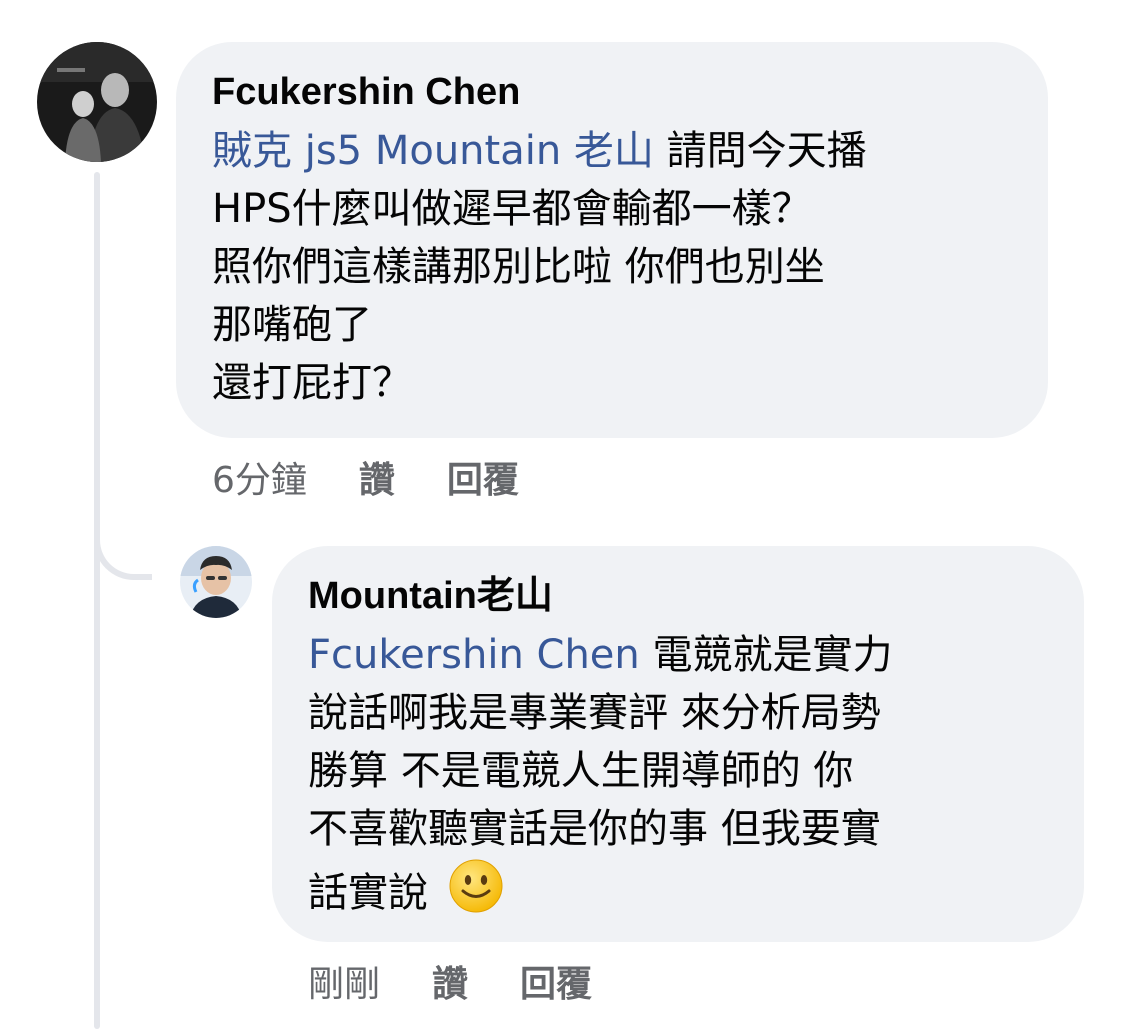  Describe the element at coordinates (476, 894) in the screenshot. I see `slightly-smiling-face-icon` at that location.